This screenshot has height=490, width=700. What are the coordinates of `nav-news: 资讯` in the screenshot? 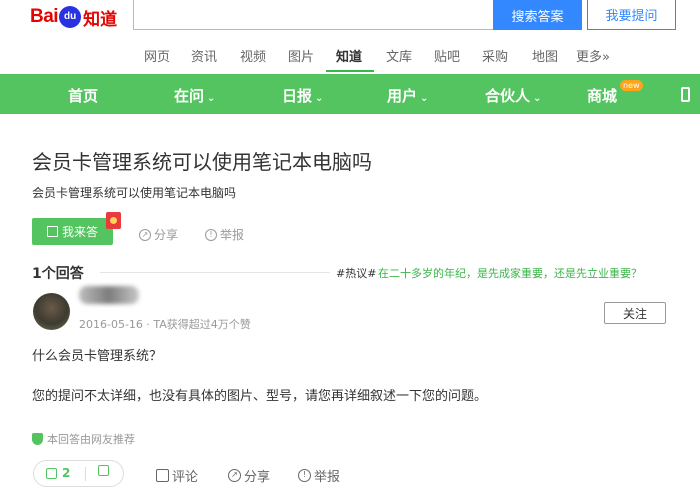 It's located at (204, 55).